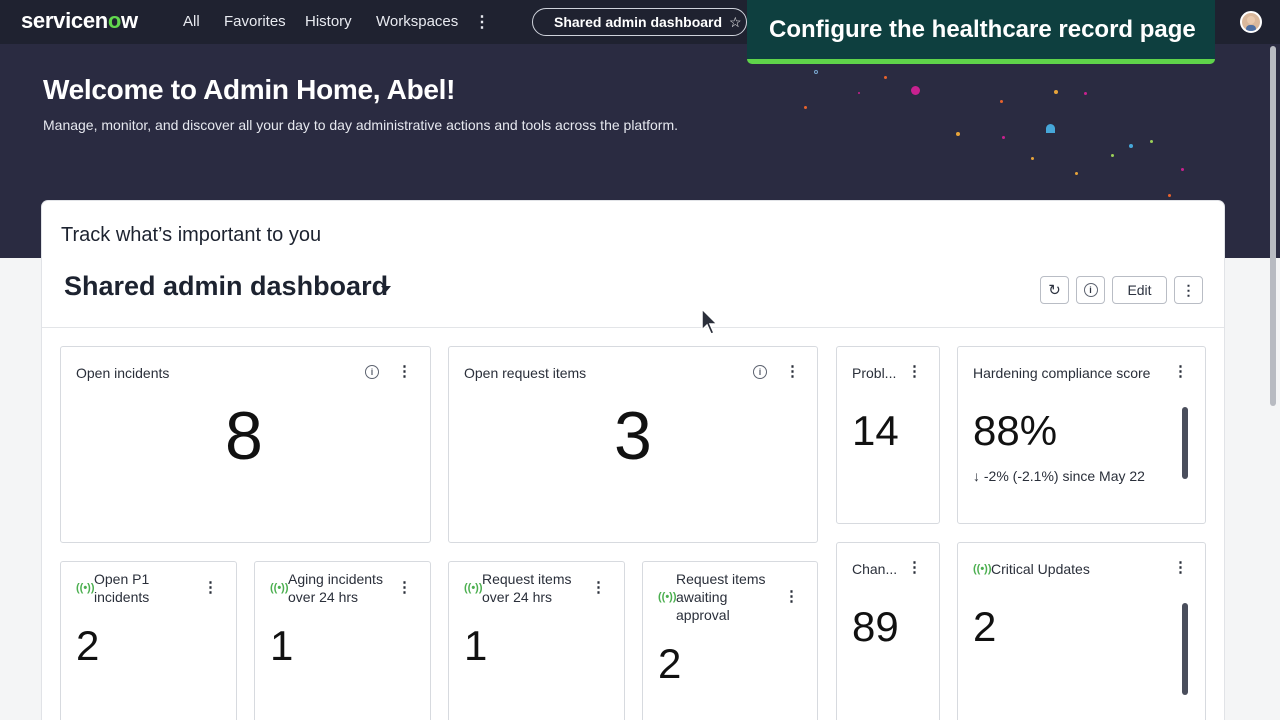 This screenshot has height=720, width=1280. What do you see at coordinates (525, 373) in the screenshot?
I see `tile-label: Open request items` at bounding box center [525, 373].